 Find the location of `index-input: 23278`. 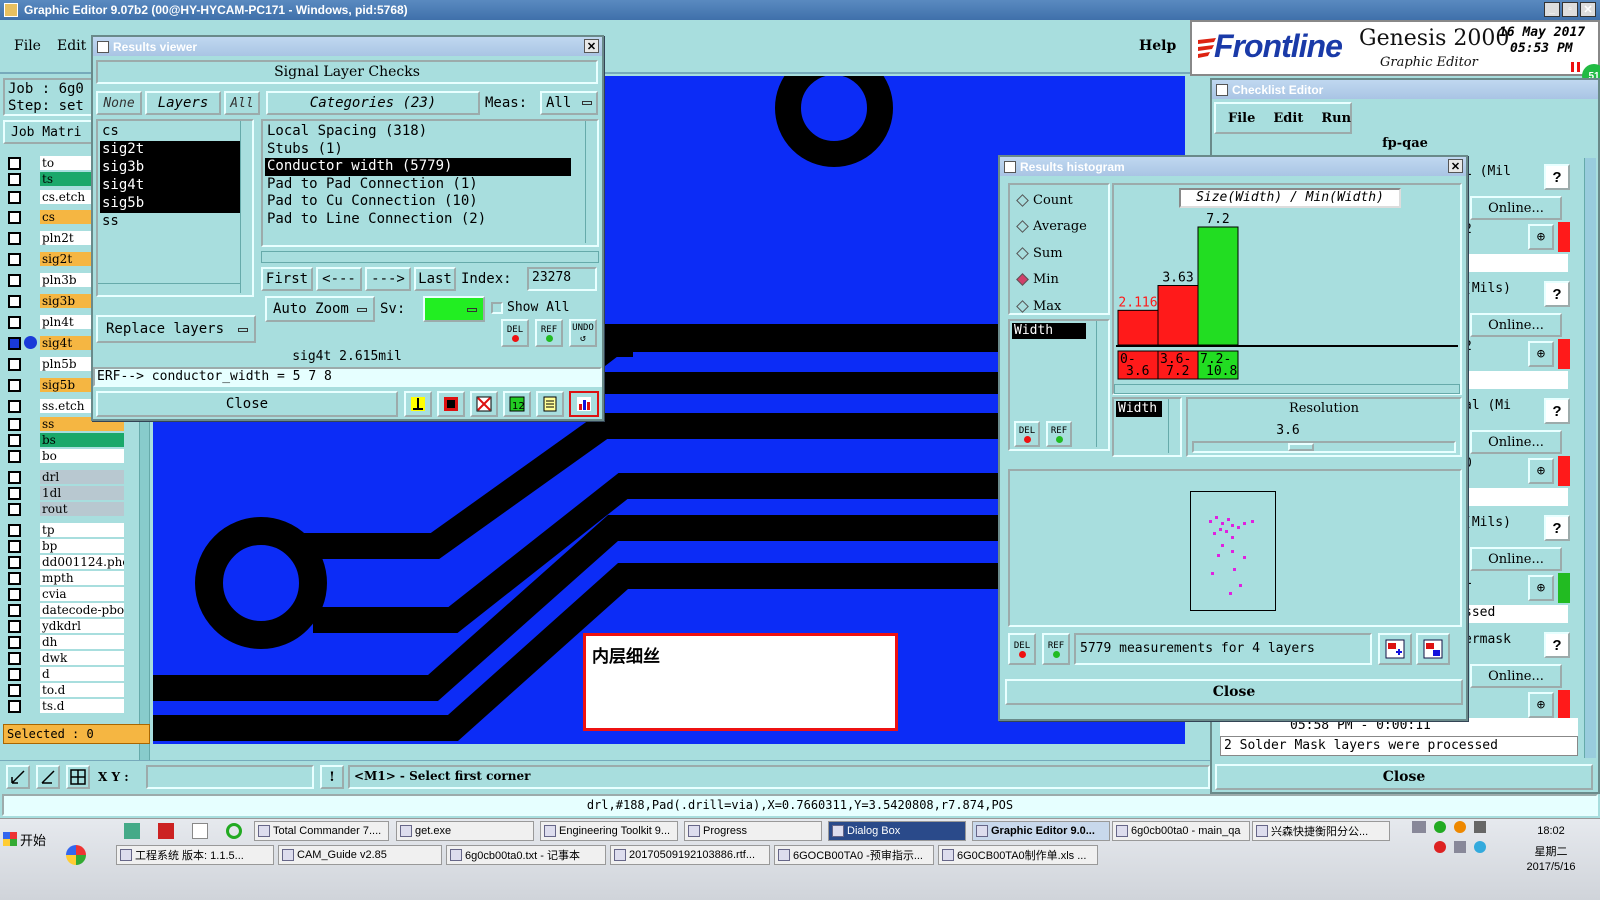

index-input: 23278 is located at coordinates (562, 279).